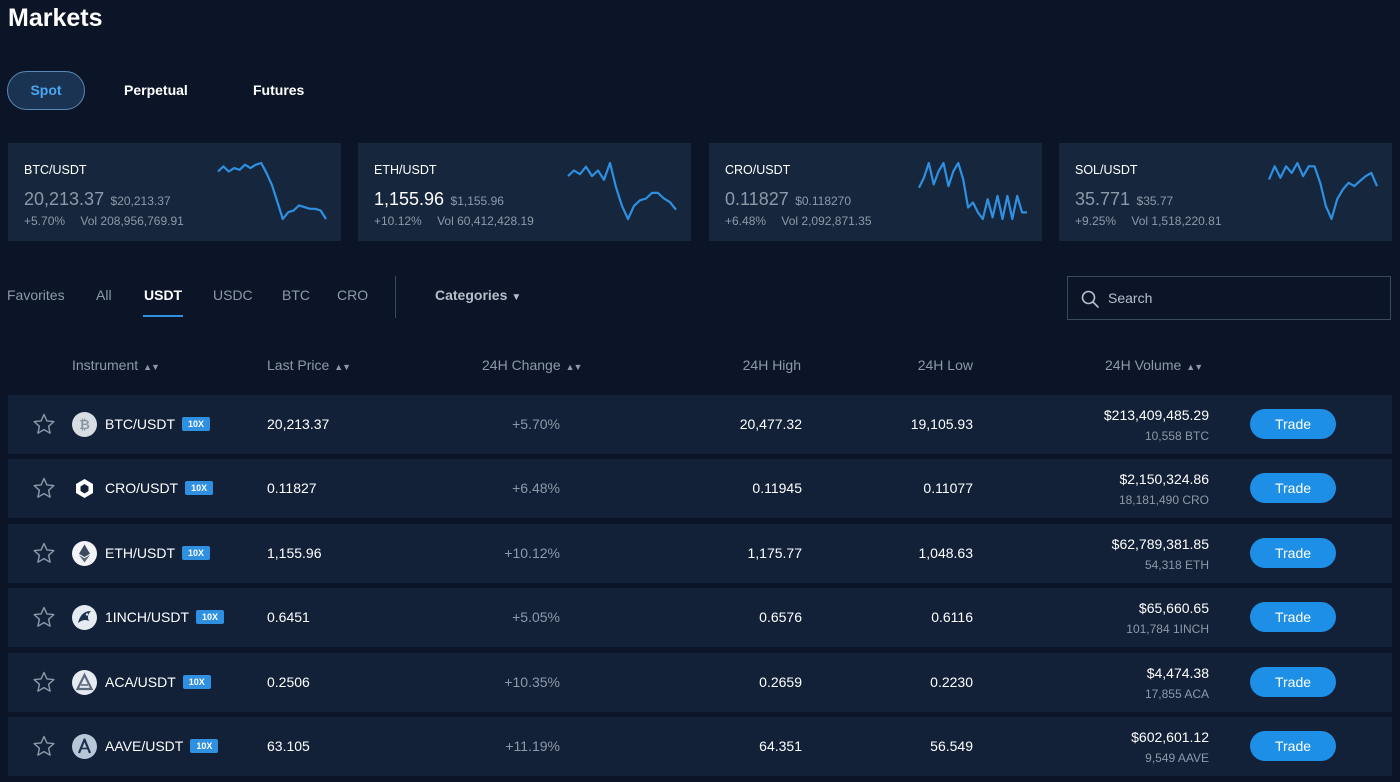 This screenshot has height=782, width=1400. I want to click on instrument-name: ACA/USDT 10X, so click(158, 682).